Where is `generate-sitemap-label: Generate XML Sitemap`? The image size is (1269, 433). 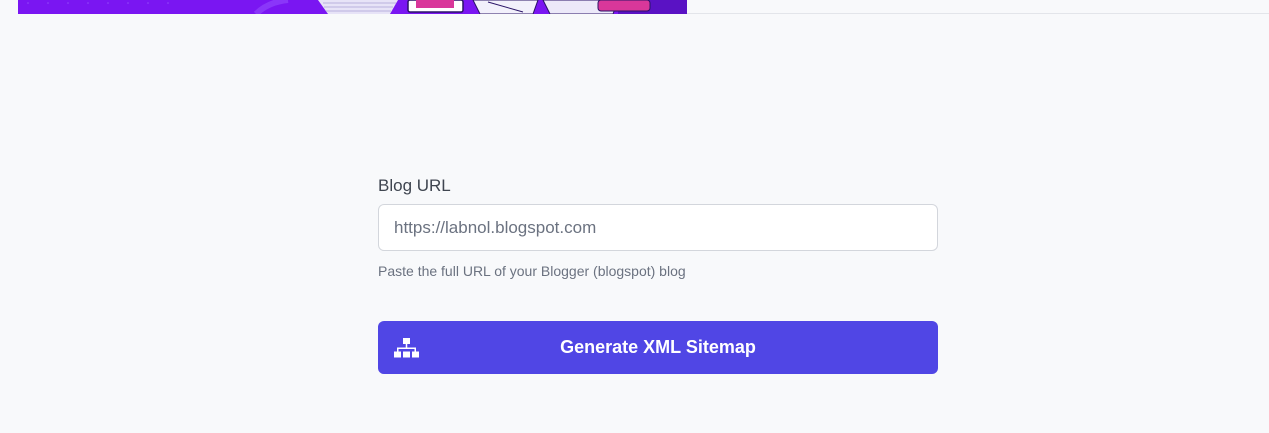 generate-sitemap-label: Generate XML Sitemap is located at coordinates (658, 347).